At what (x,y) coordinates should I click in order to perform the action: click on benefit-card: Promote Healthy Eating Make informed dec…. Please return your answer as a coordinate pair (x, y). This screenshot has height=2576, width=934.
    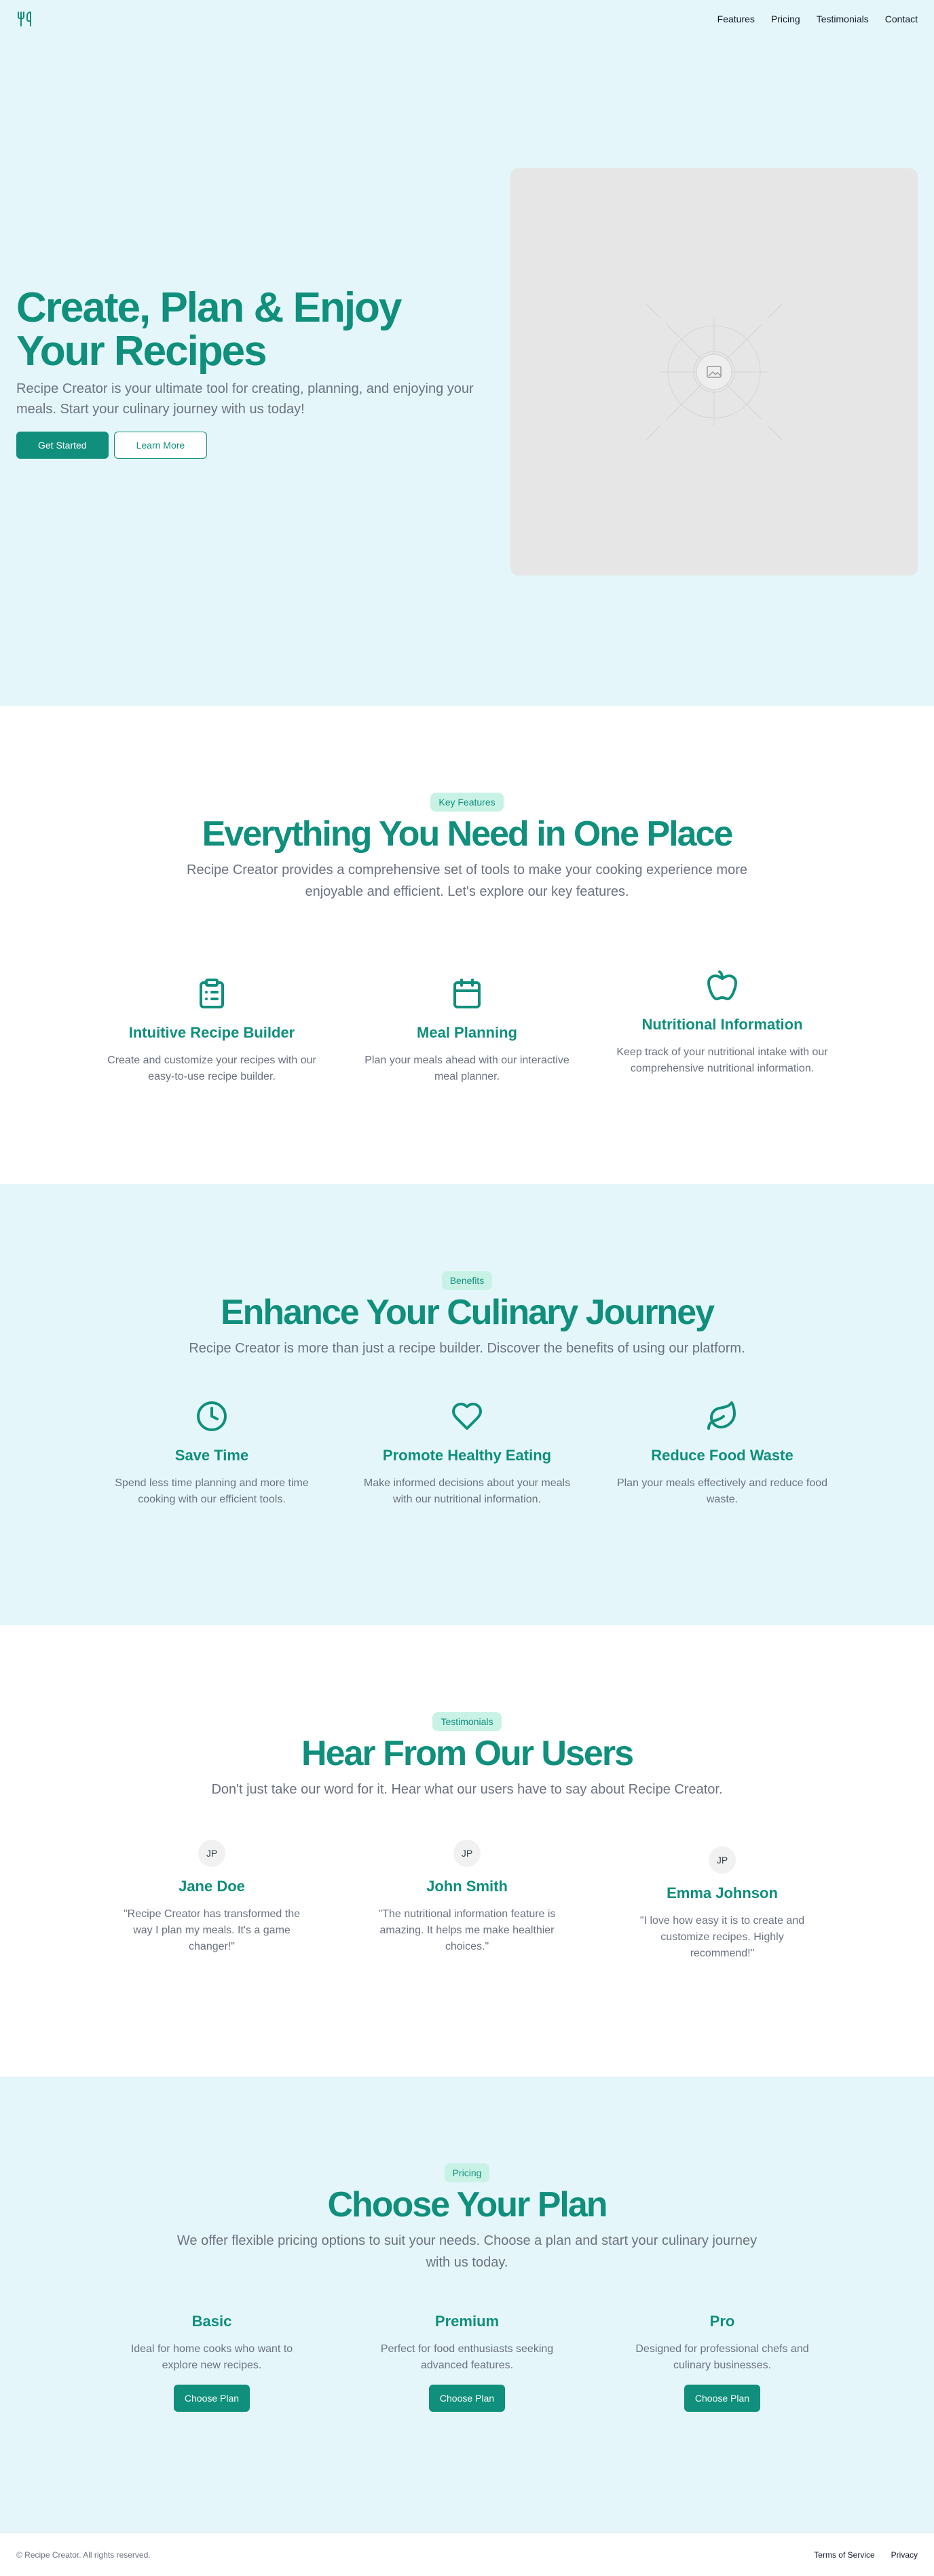
    Looking at the image, I should click on (467, 1454).